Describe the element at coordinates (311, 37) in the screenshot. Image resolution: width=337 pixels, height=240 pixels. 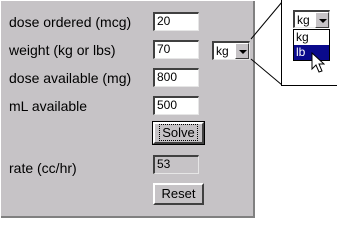
I see `unit-option-kg: kg` at that location.